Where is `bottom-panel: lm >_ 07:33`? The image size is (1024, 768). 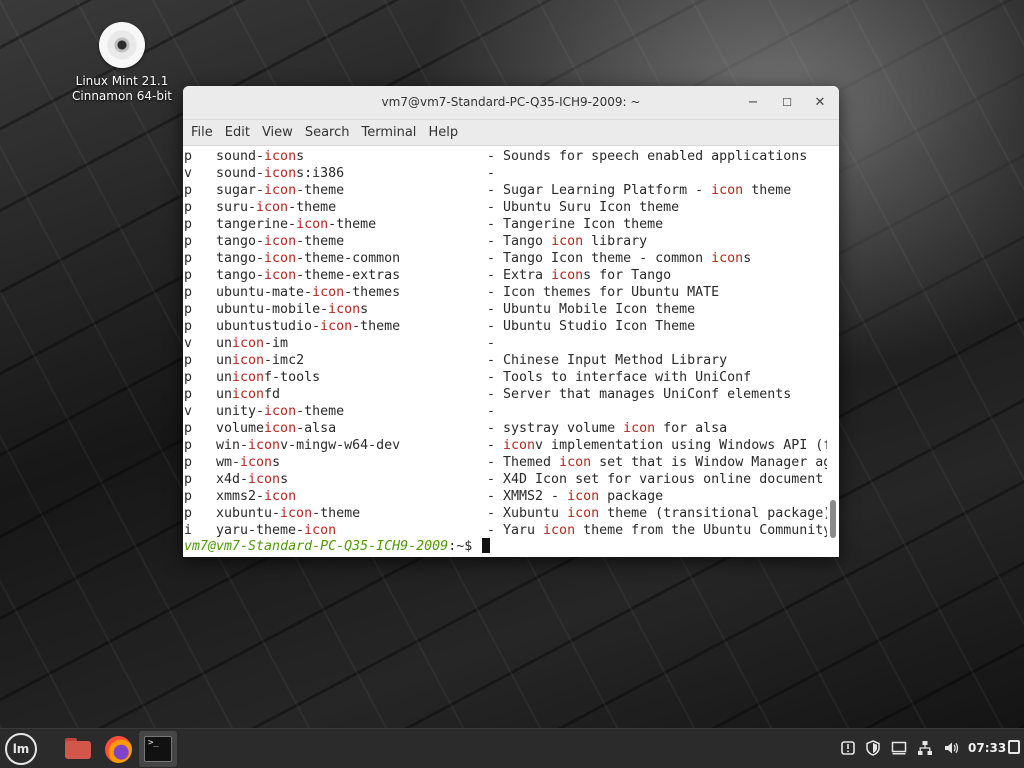
bottom-panel: lm >_ 07:33 is located at coordinates (512, 748).